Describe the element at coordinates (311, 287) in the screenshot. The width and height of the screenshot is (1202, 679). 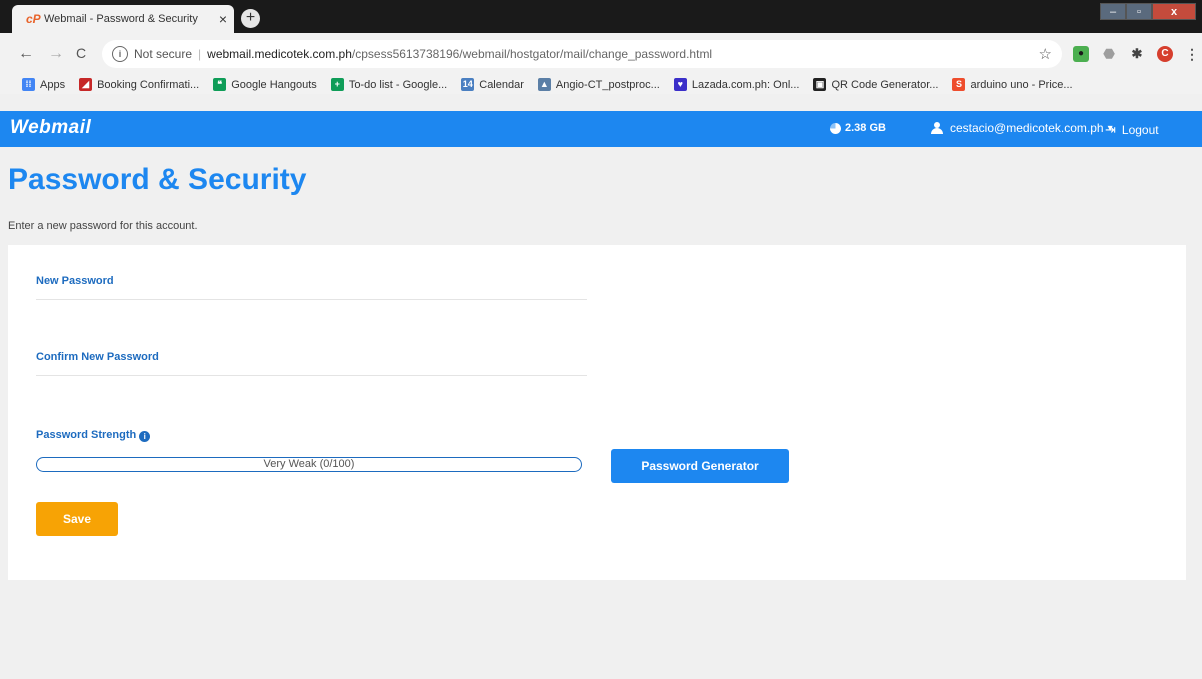
I see `new-password-input` at that location.